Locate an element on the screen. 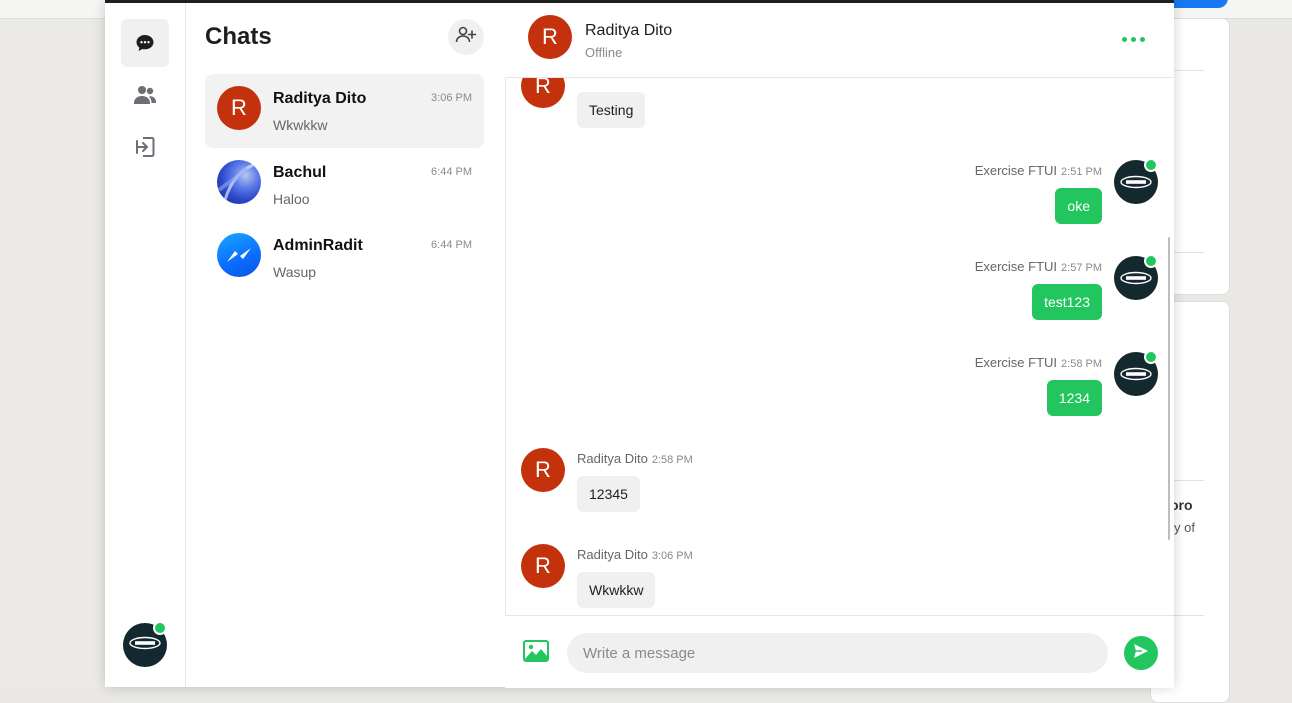 The width and height of the screenshot is (1292, 703). avatar: R is located at coordinates (239, 108).